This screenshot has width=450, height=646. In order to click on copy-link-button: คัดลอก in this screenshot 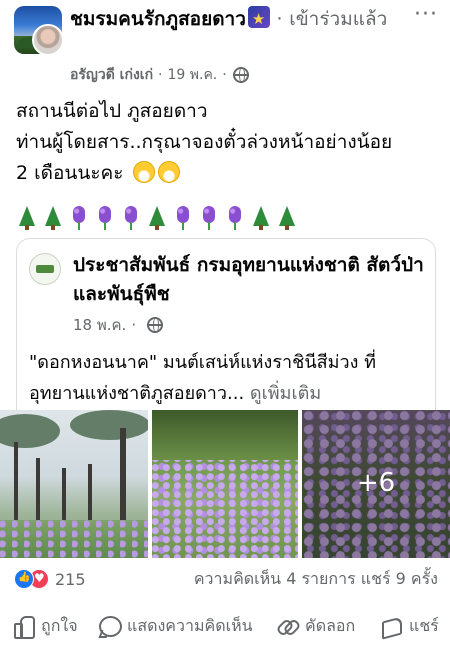, I will do `click(315, 626)`.